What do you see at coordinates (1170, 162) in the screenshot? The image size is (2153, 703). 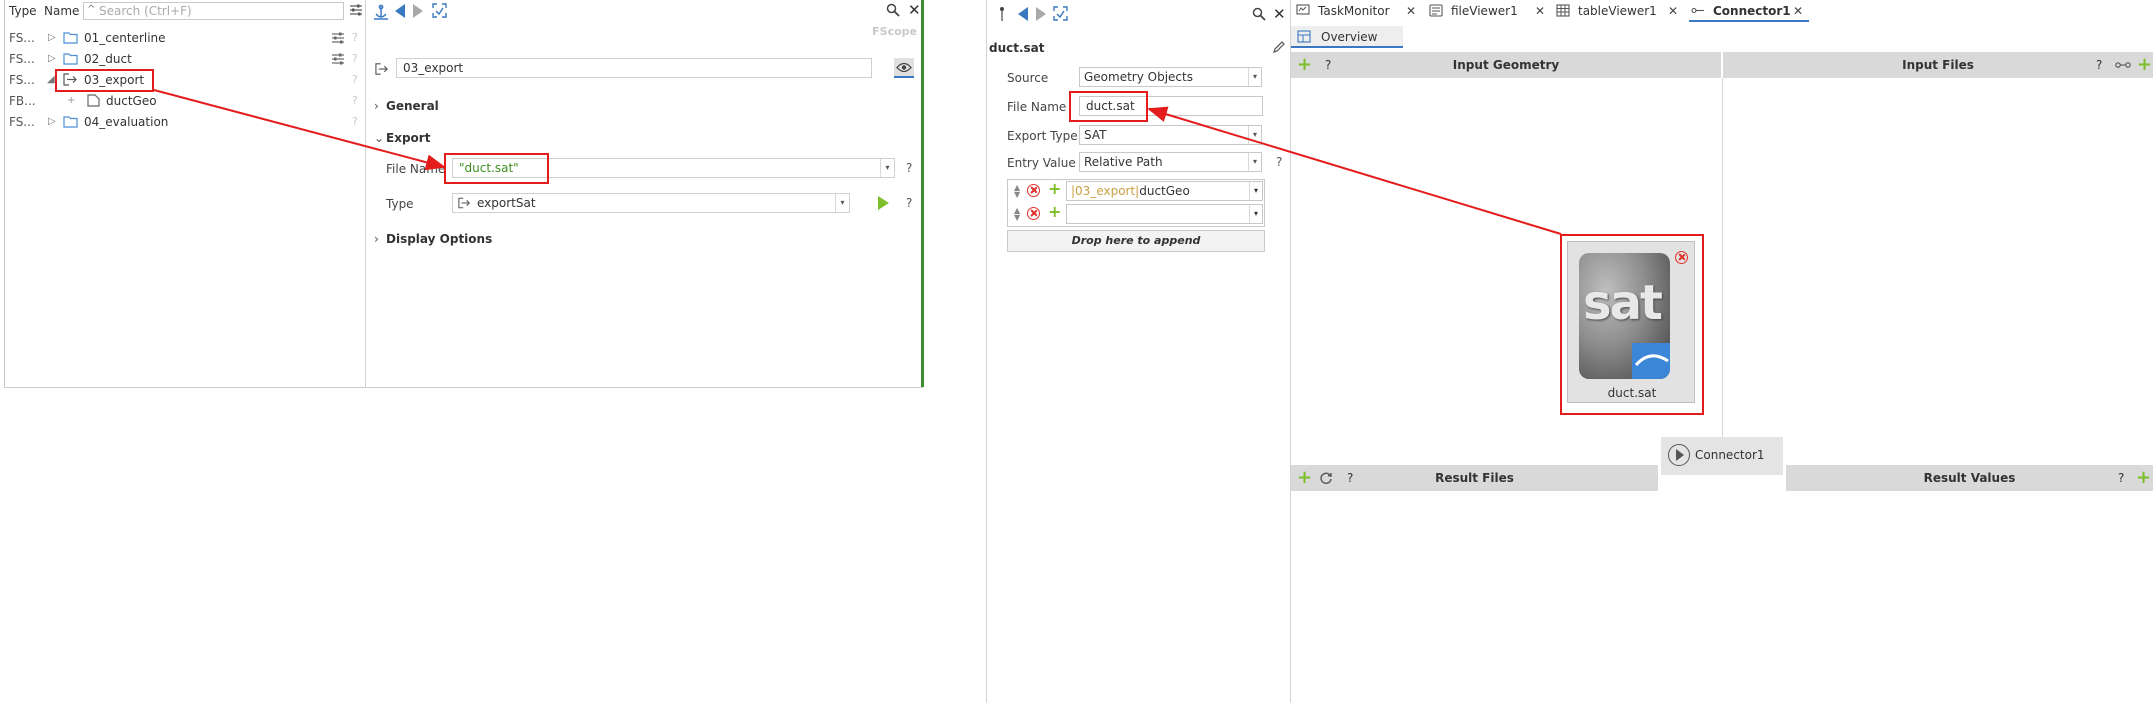 I see `entry-value-select: Relative Path ▾` at bounding box center [1170, 162].